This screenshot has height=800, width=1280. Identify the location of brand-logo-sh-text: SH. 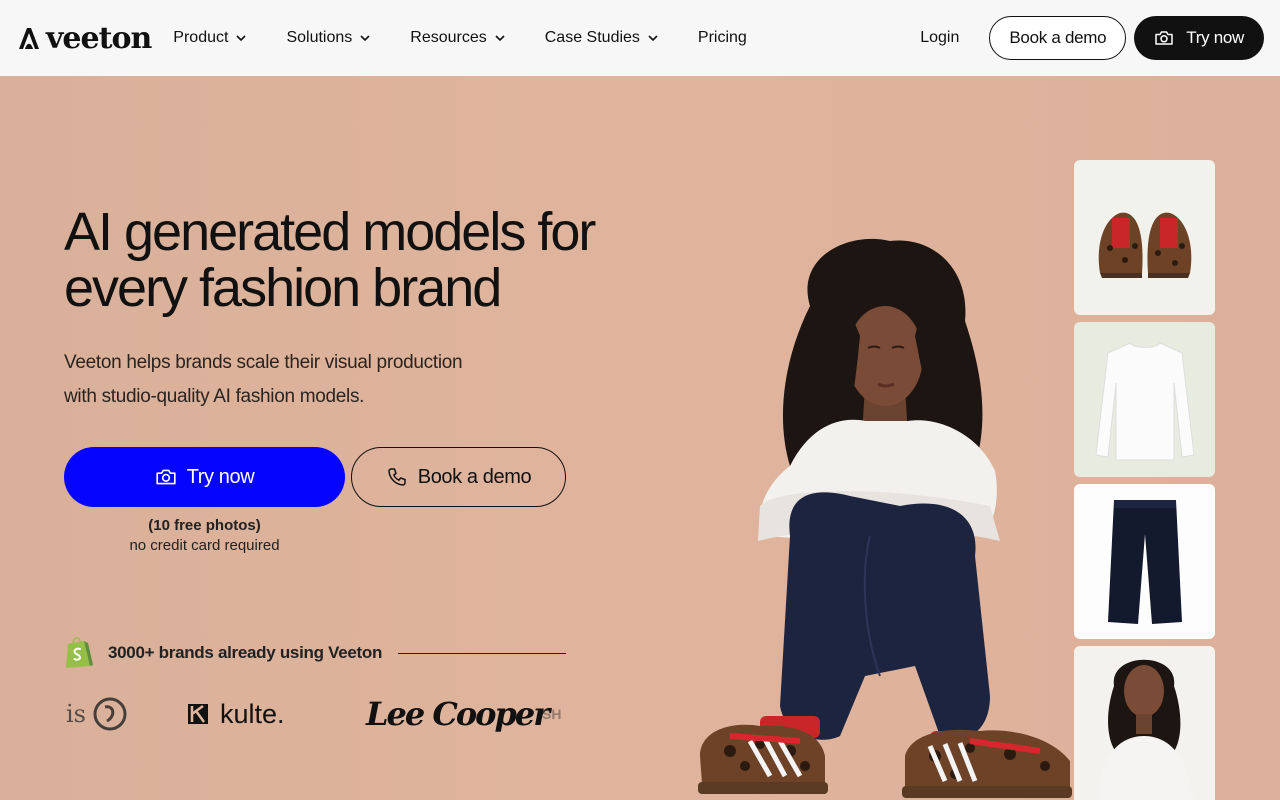
(552, 714).